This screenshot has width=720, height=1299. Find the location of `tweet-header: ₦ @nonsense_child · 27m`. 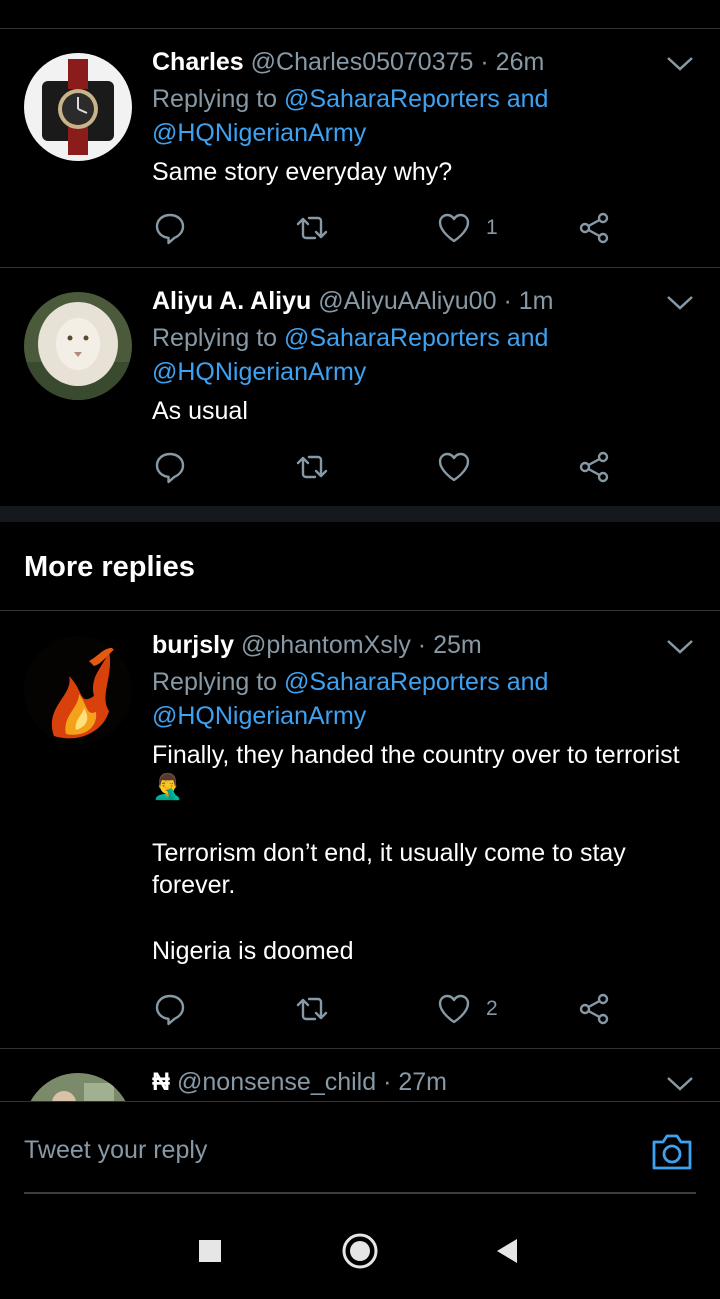

tweet-header: ₦ @nonsense_child · 27m is located at coordinates (299, 1082).